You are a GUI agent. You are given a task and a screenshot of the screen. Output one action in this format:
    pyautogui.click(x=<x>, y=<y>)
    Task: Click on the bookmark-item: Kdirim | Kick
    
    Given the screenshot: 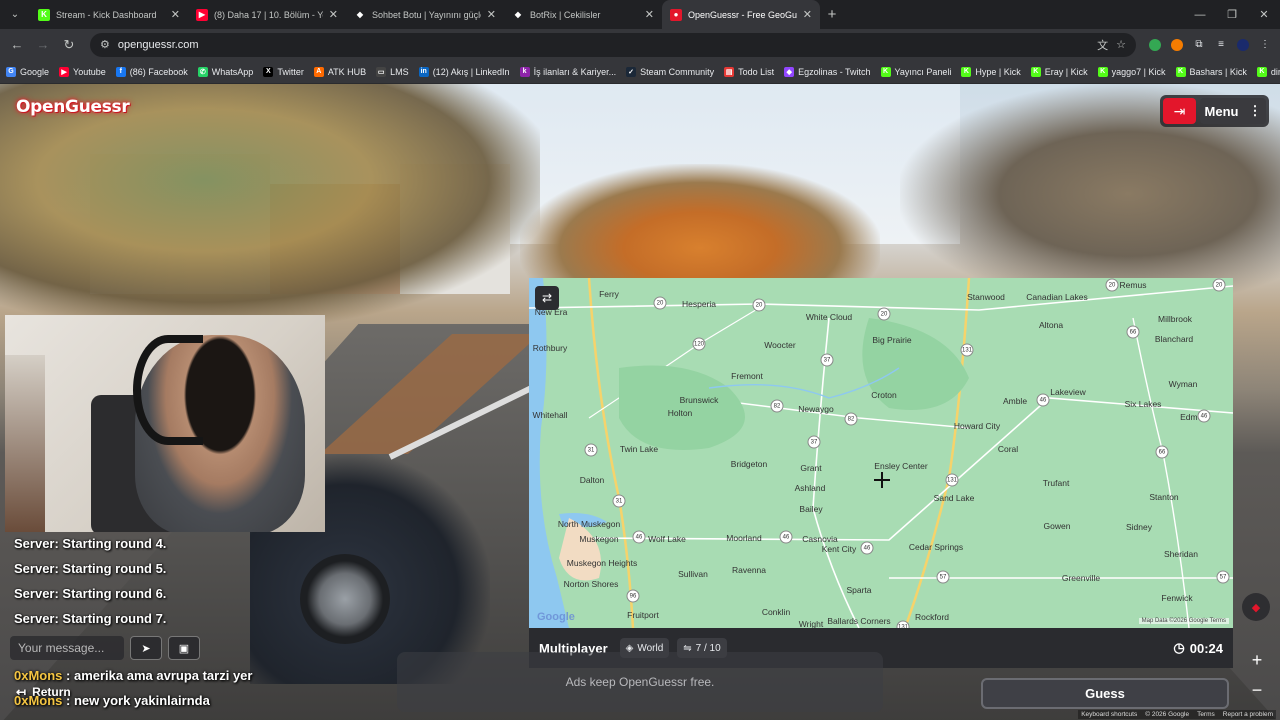 What is the action you would take?
    pyautogui.click(x=1268, y=71)
    